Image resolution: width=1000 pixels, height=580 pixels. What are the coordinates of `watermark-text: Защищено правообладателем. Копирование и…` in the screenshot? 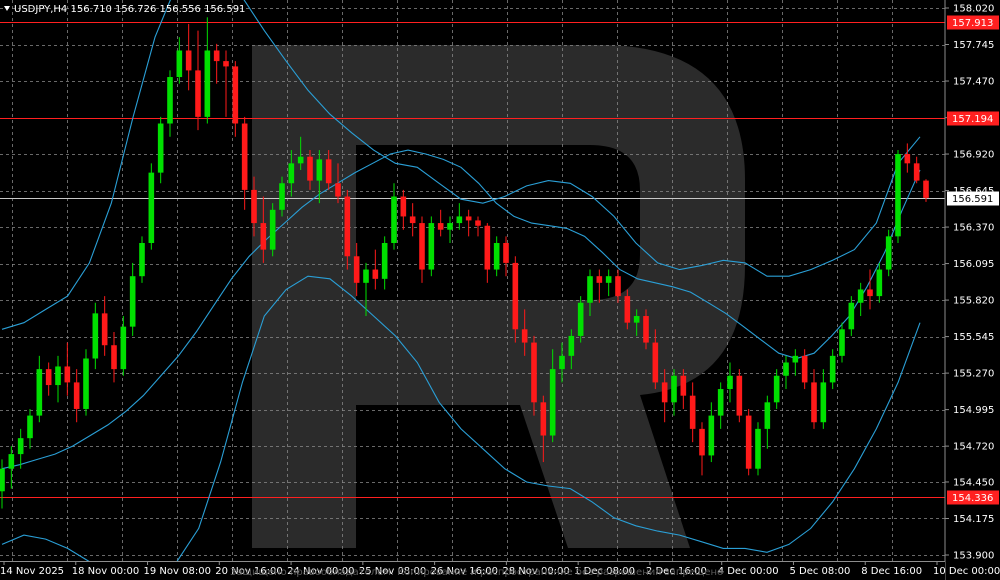 It's located at (476, 572).